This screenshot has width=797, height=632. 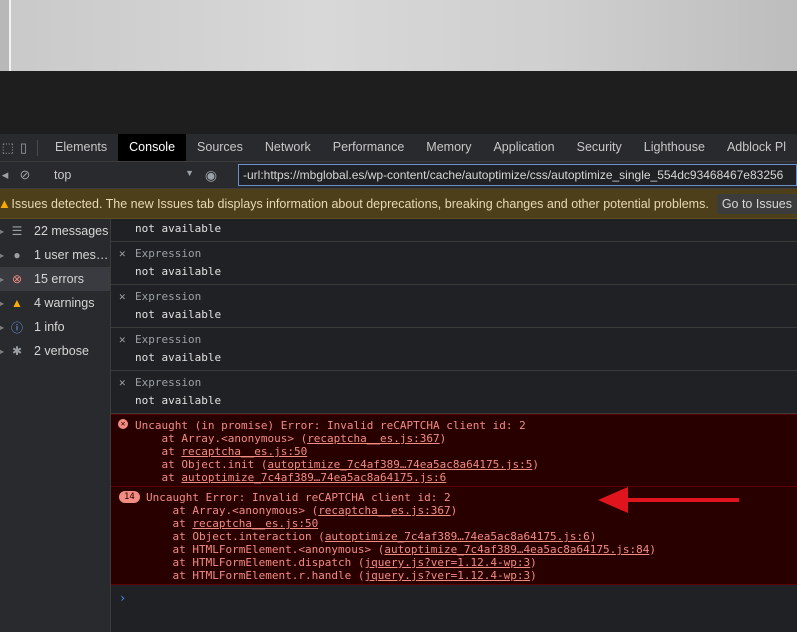 What do you see at coordinates (4, 35) in the screenshot?
I see `photo-edge` at bounding box center [4, 35].